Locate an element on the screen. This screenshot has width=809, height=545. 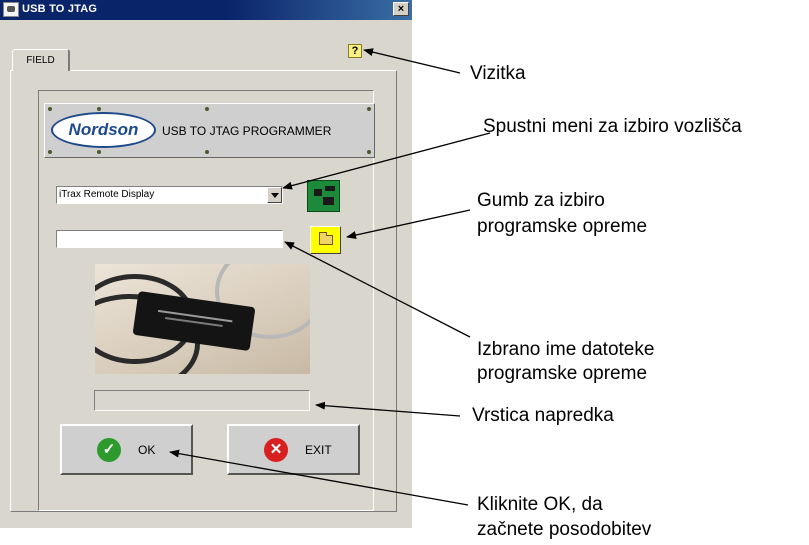
ok-label: OK is located at coordinates (147, 450).